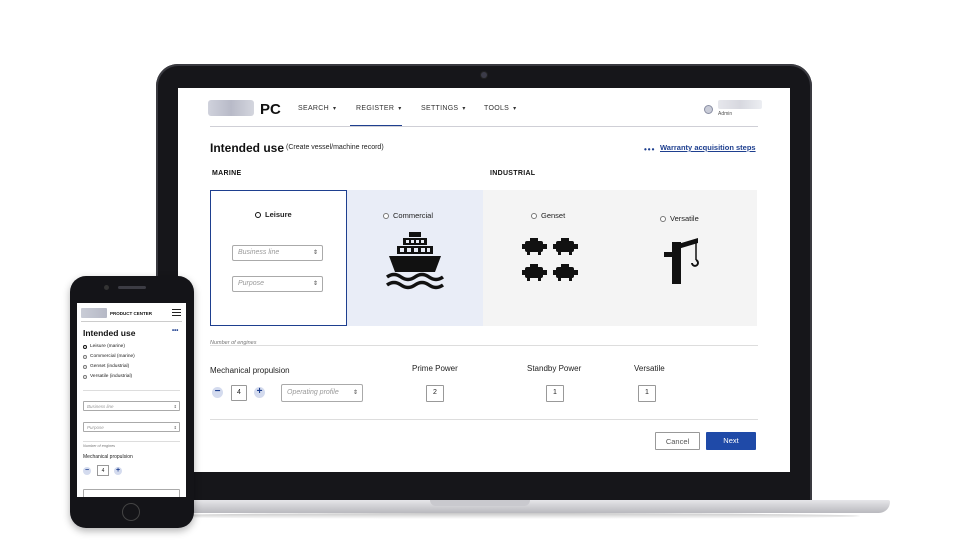 This screenshot has height=551, width=960. I want to click on crane-icon, so click(681, 261).